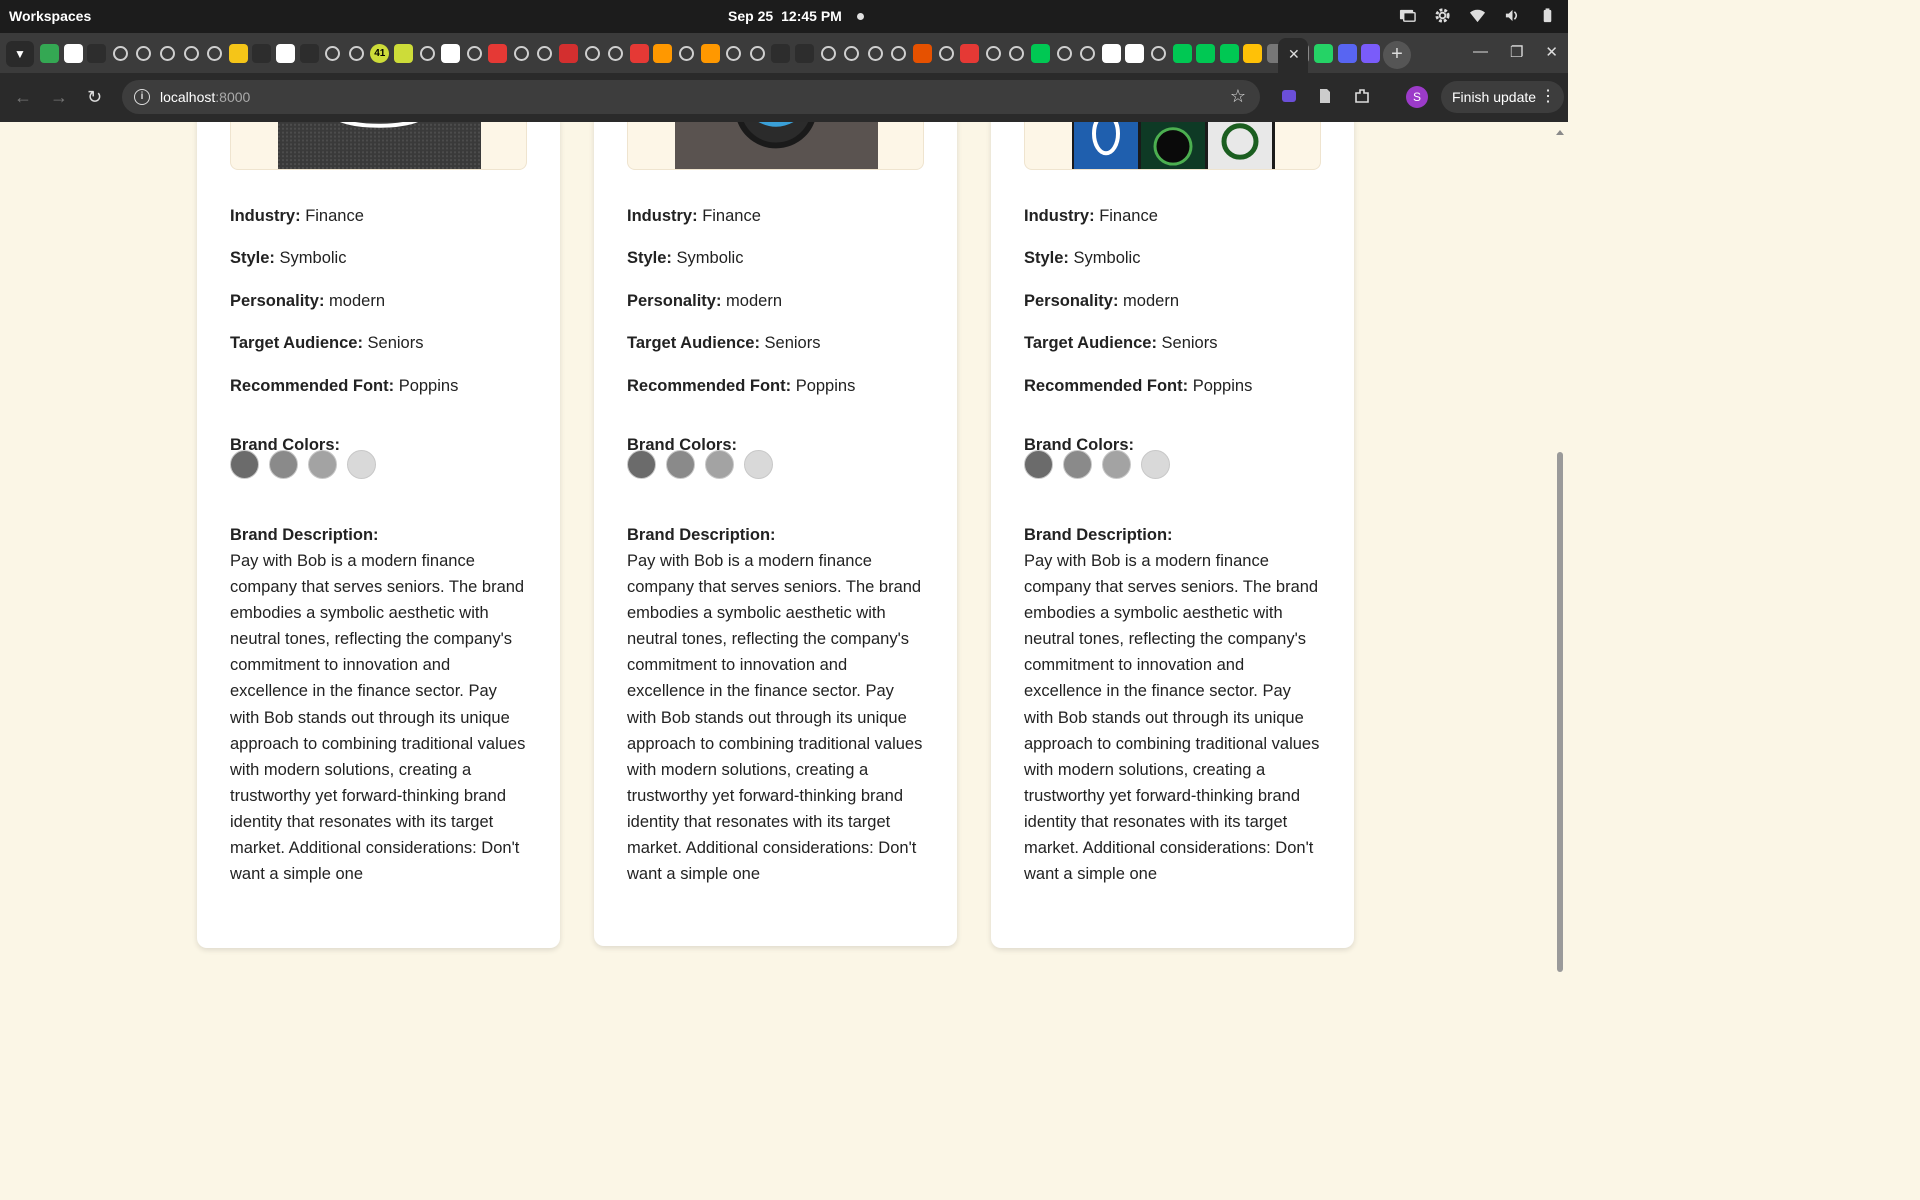  Describe the element at coordinates (1477, 15) in the screenshot. I see `wifi-icon` at that location.